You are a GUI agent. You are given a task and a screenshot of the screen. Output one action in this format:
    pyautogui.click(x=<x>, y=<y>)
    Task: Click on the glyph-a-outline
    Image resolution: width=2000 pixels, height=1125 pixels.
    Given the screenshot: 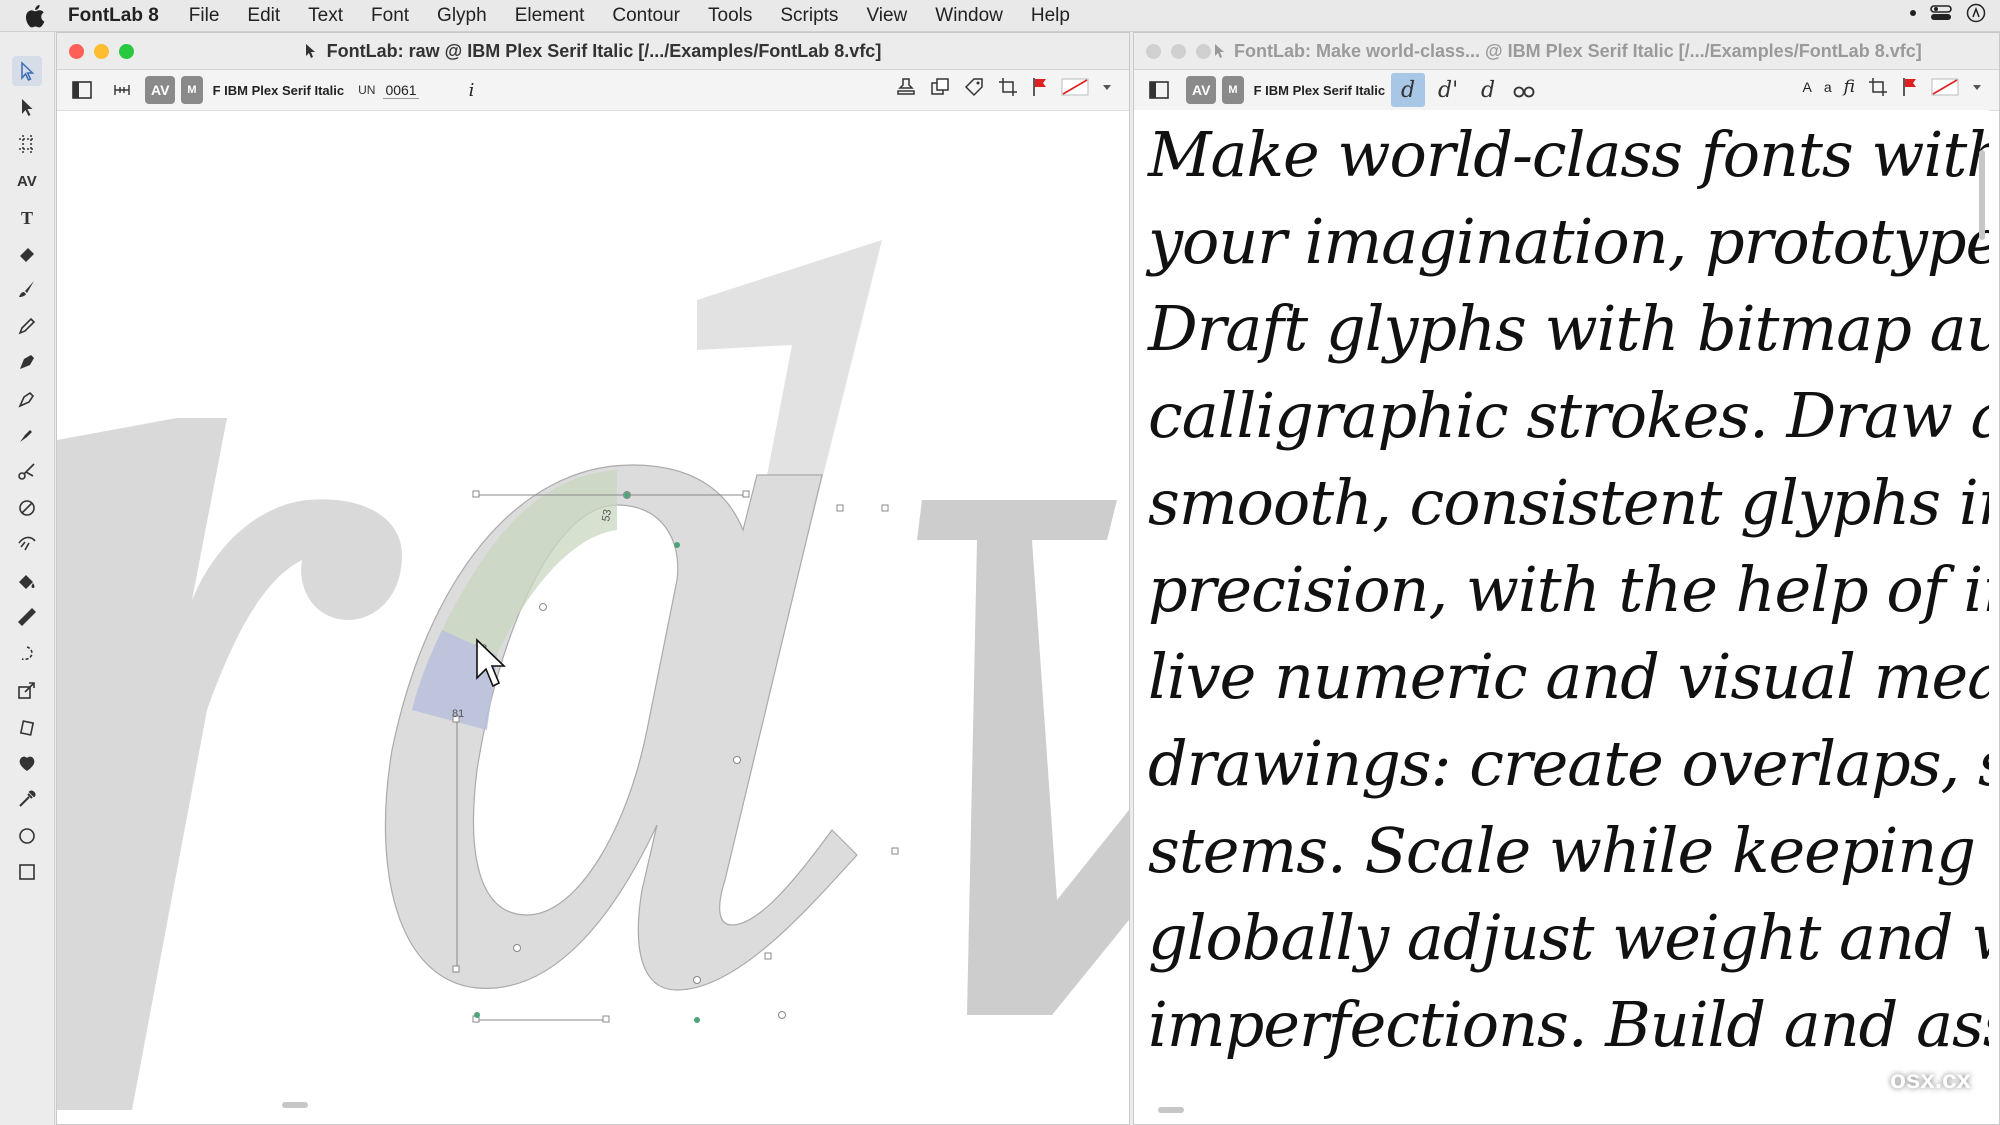 What is the action you would take?
    pyautogui.click(x=621, y=727)
    